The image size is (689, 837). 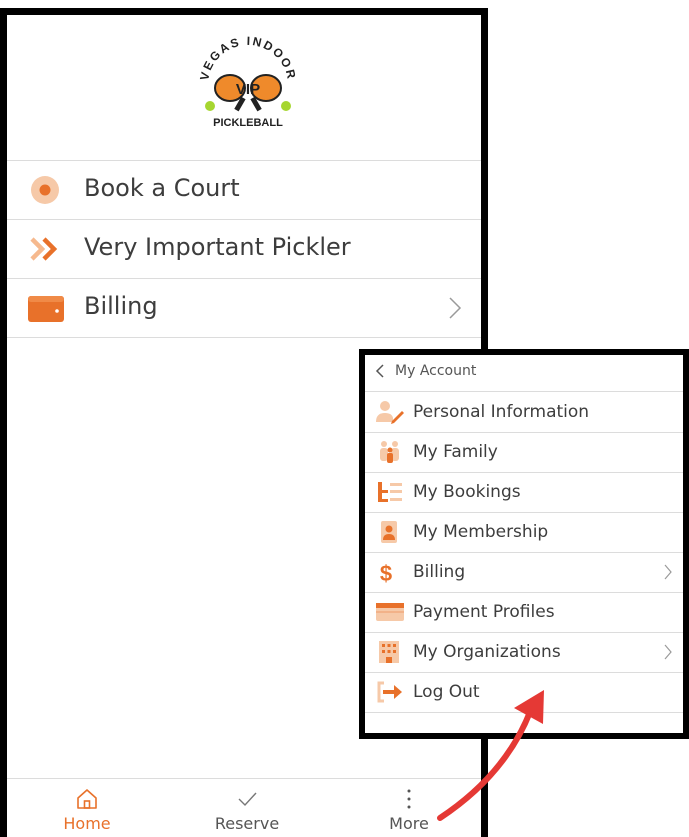 I want to click on account-item-label: Payment Profiles, so click(x=484, y=612).